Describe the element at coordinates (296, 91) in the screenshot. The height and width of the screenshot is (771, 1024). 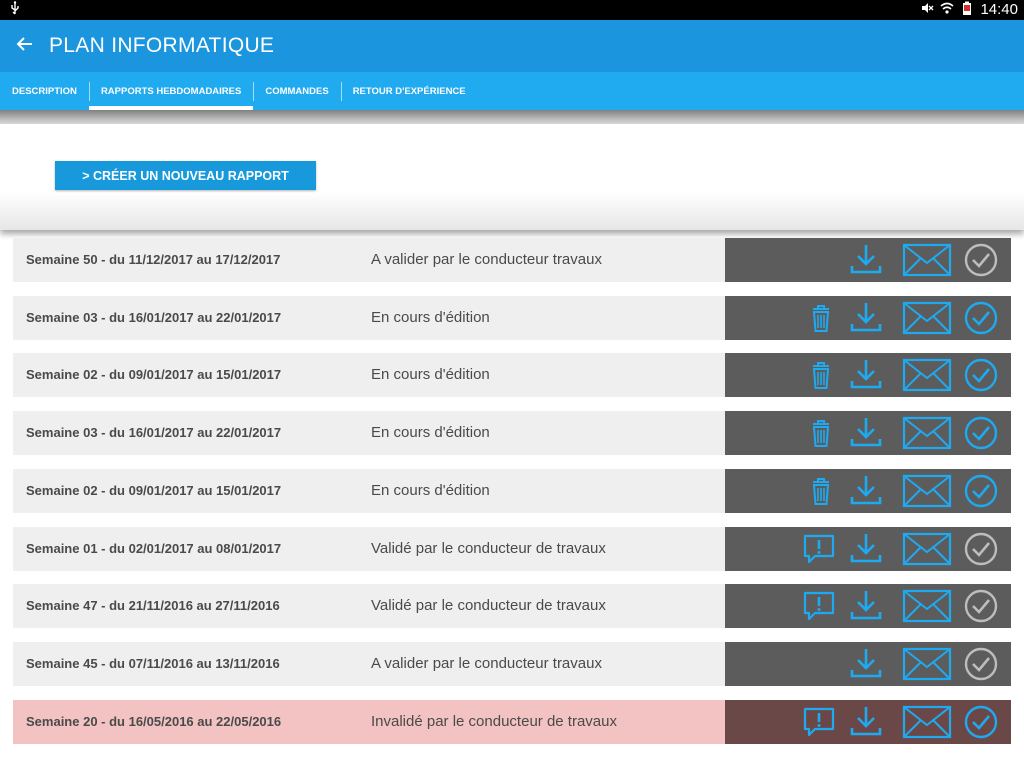
I see `tab-commandes: COMMANDES` at that location.